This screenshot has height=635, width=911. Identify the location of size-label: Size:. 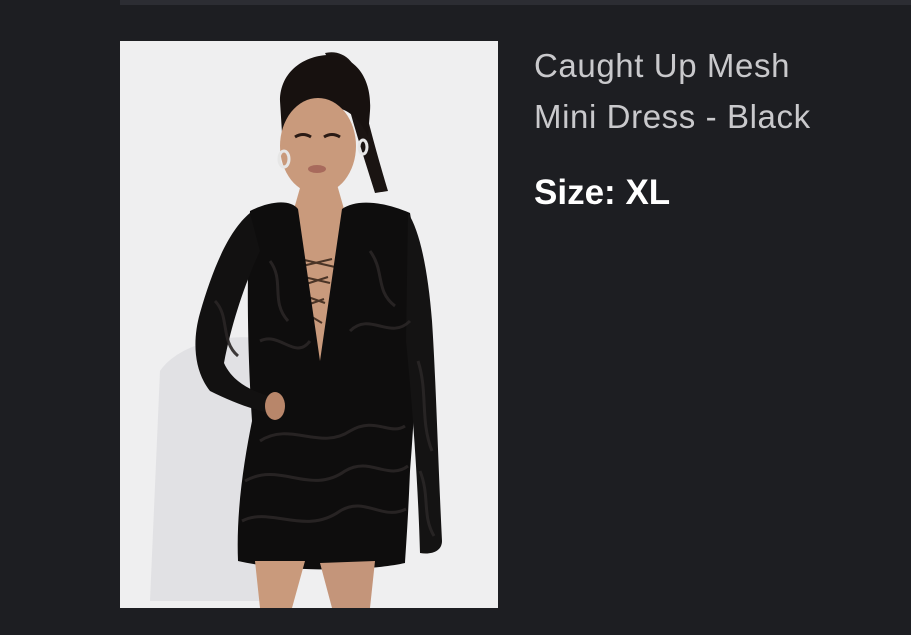
(575, 192).